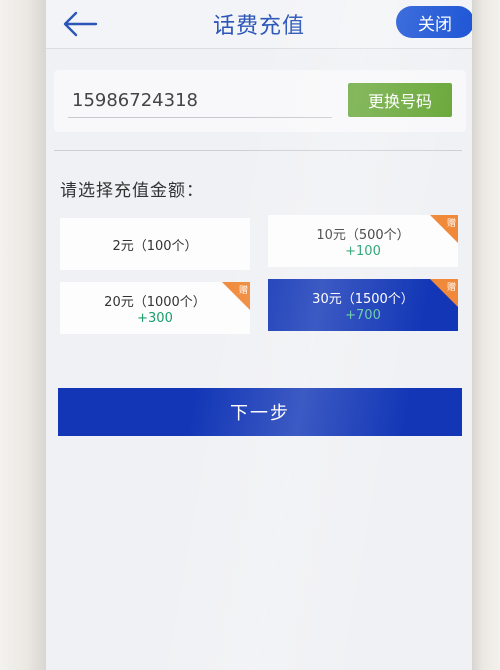 The image size is (500, 670). I want to click on phone-number-input, so click(200, 100).